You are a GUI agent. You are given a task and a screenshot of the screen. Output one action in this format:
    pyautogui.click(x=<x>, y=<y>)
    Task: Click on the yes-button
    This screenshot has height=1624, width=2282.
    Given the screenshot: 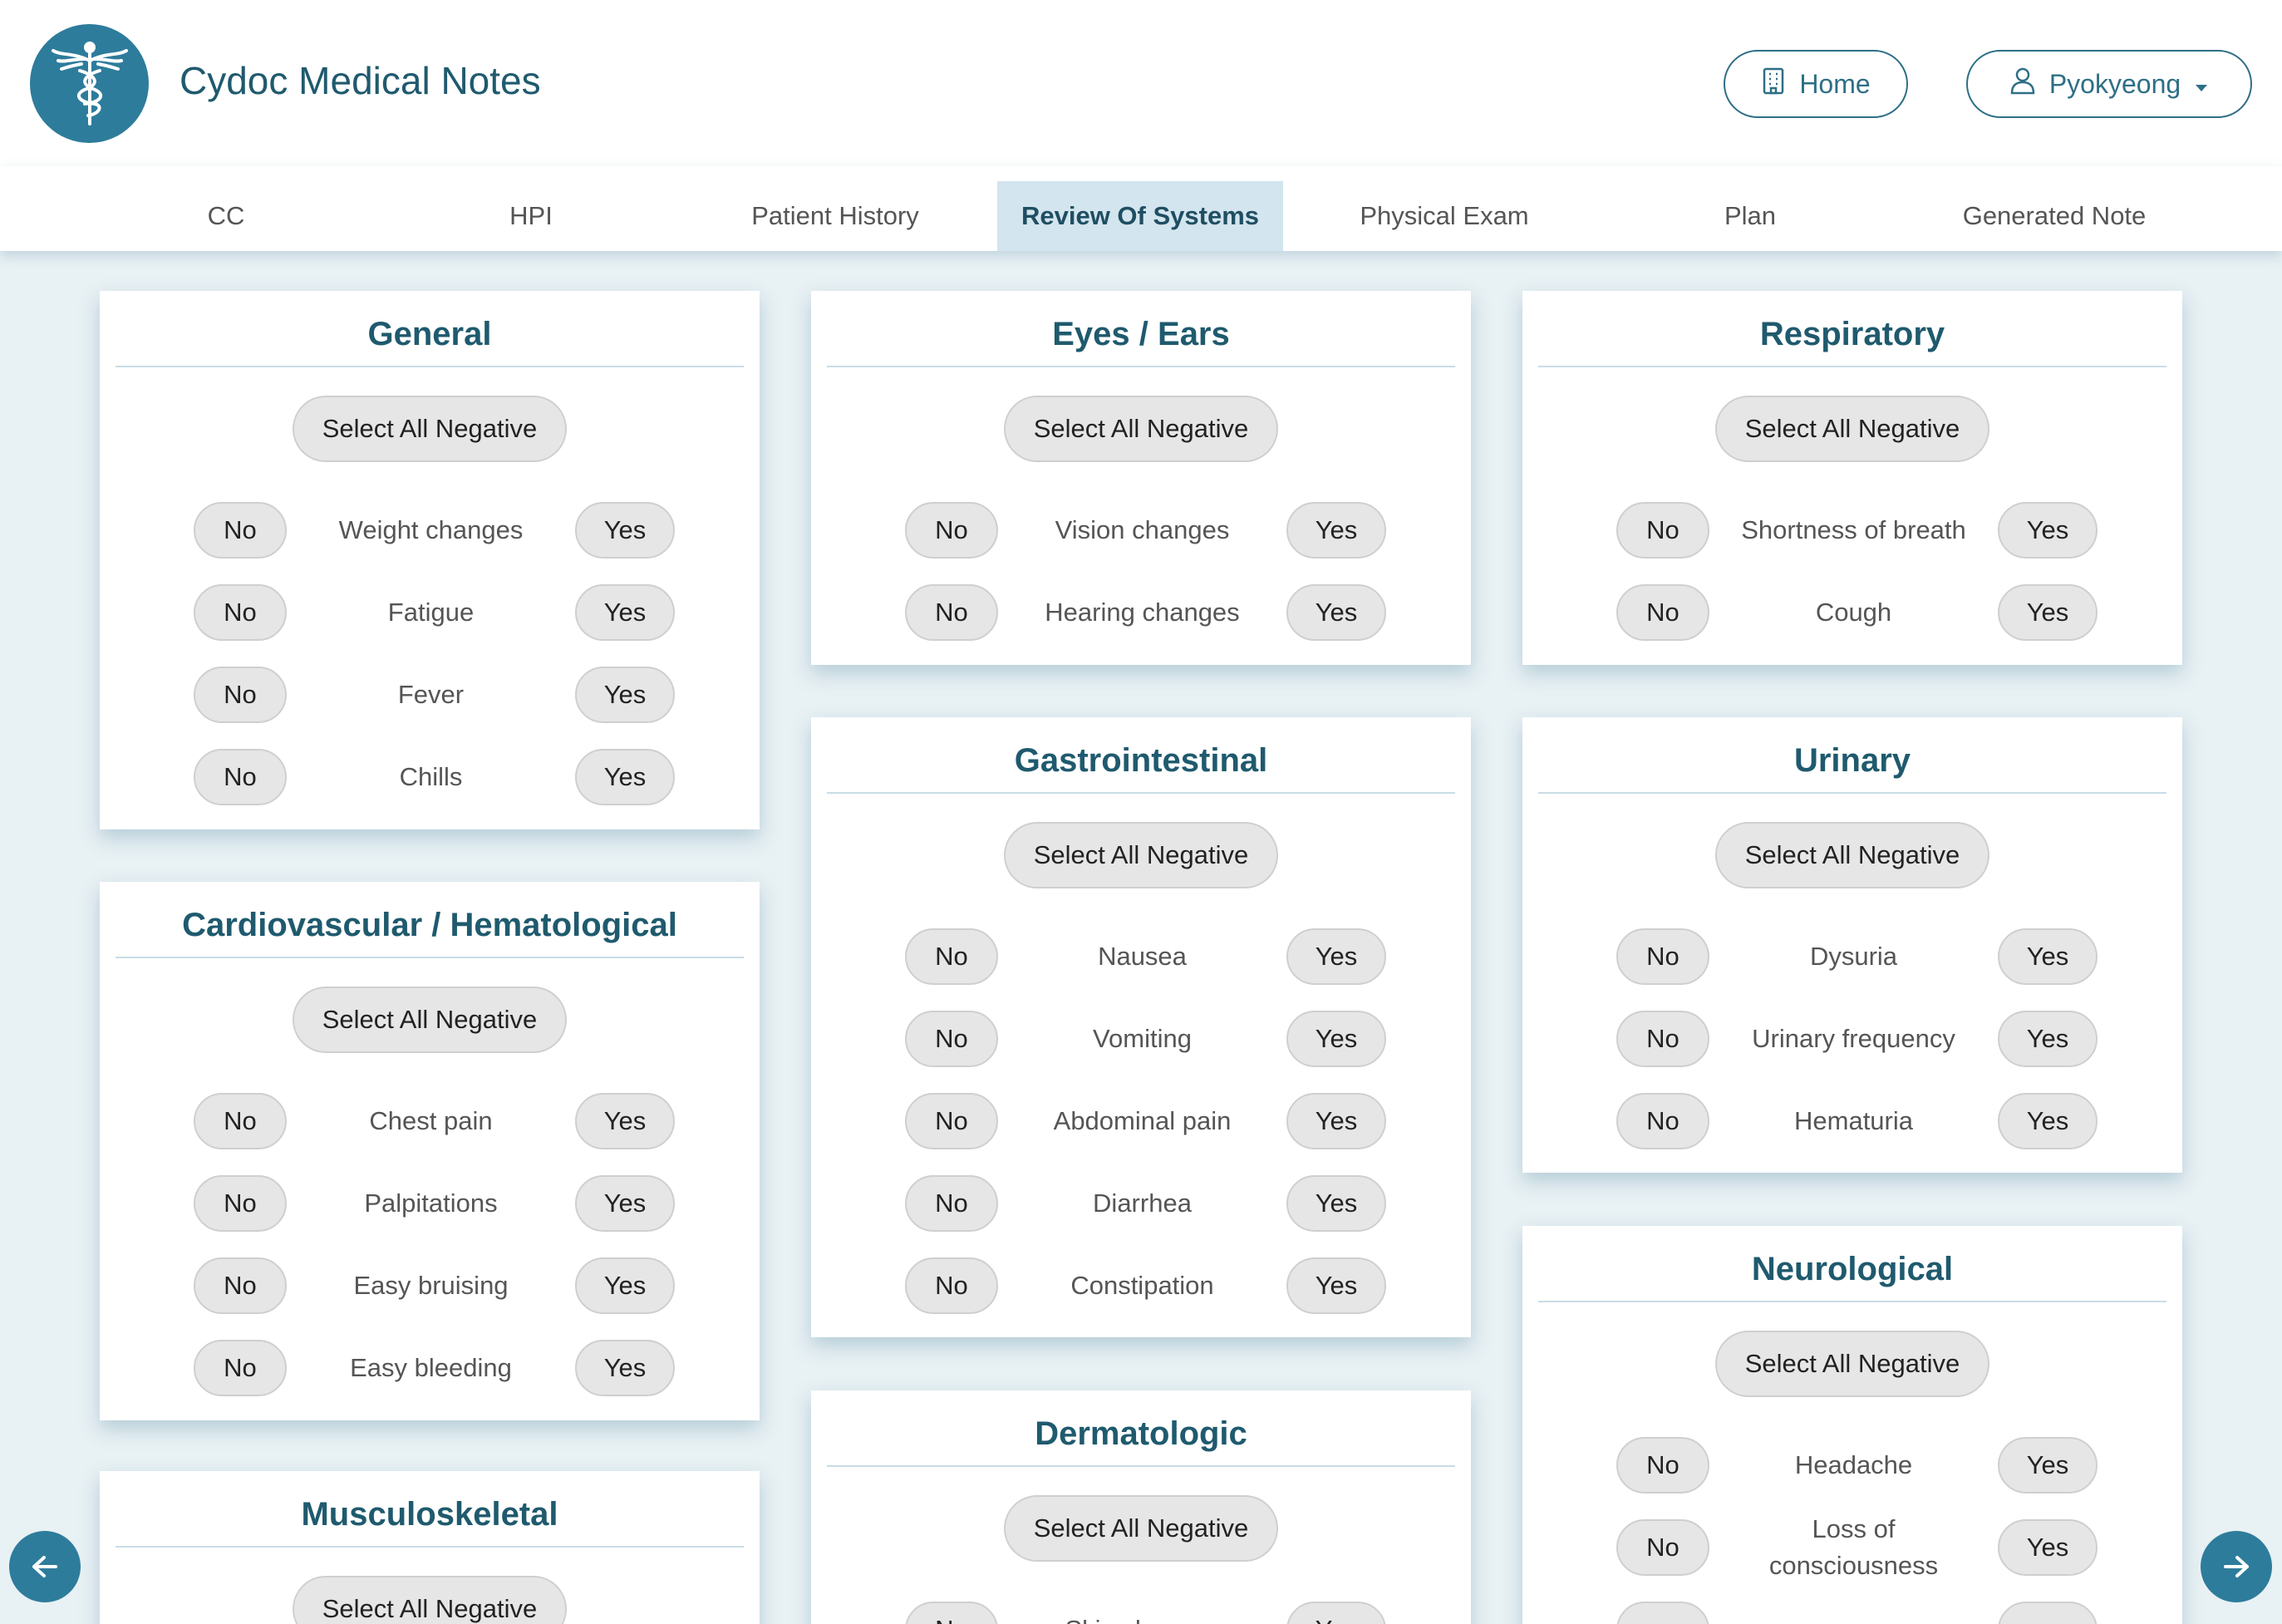 What is the action you would take?
    pyautogui.click(x=2048, y=1613)
    